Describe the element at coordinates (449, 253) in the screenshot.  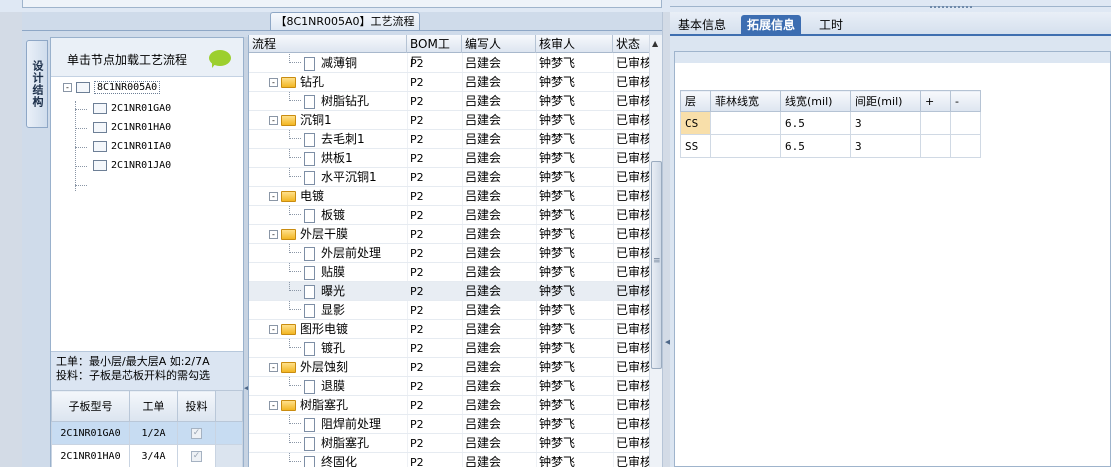
I see `table-row: 外层前处理 P2 吕建会 钟梦飞 已审核` at that location.